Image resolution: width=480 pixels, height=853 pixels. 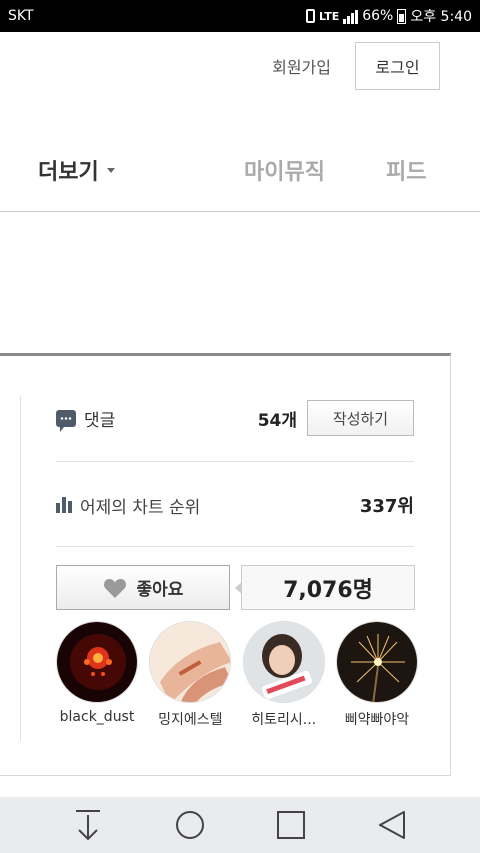 What do you see at coordinates (21, 16) in the screenshot?
I see `carrier-label: SKT` at bounding box center [21, 16].